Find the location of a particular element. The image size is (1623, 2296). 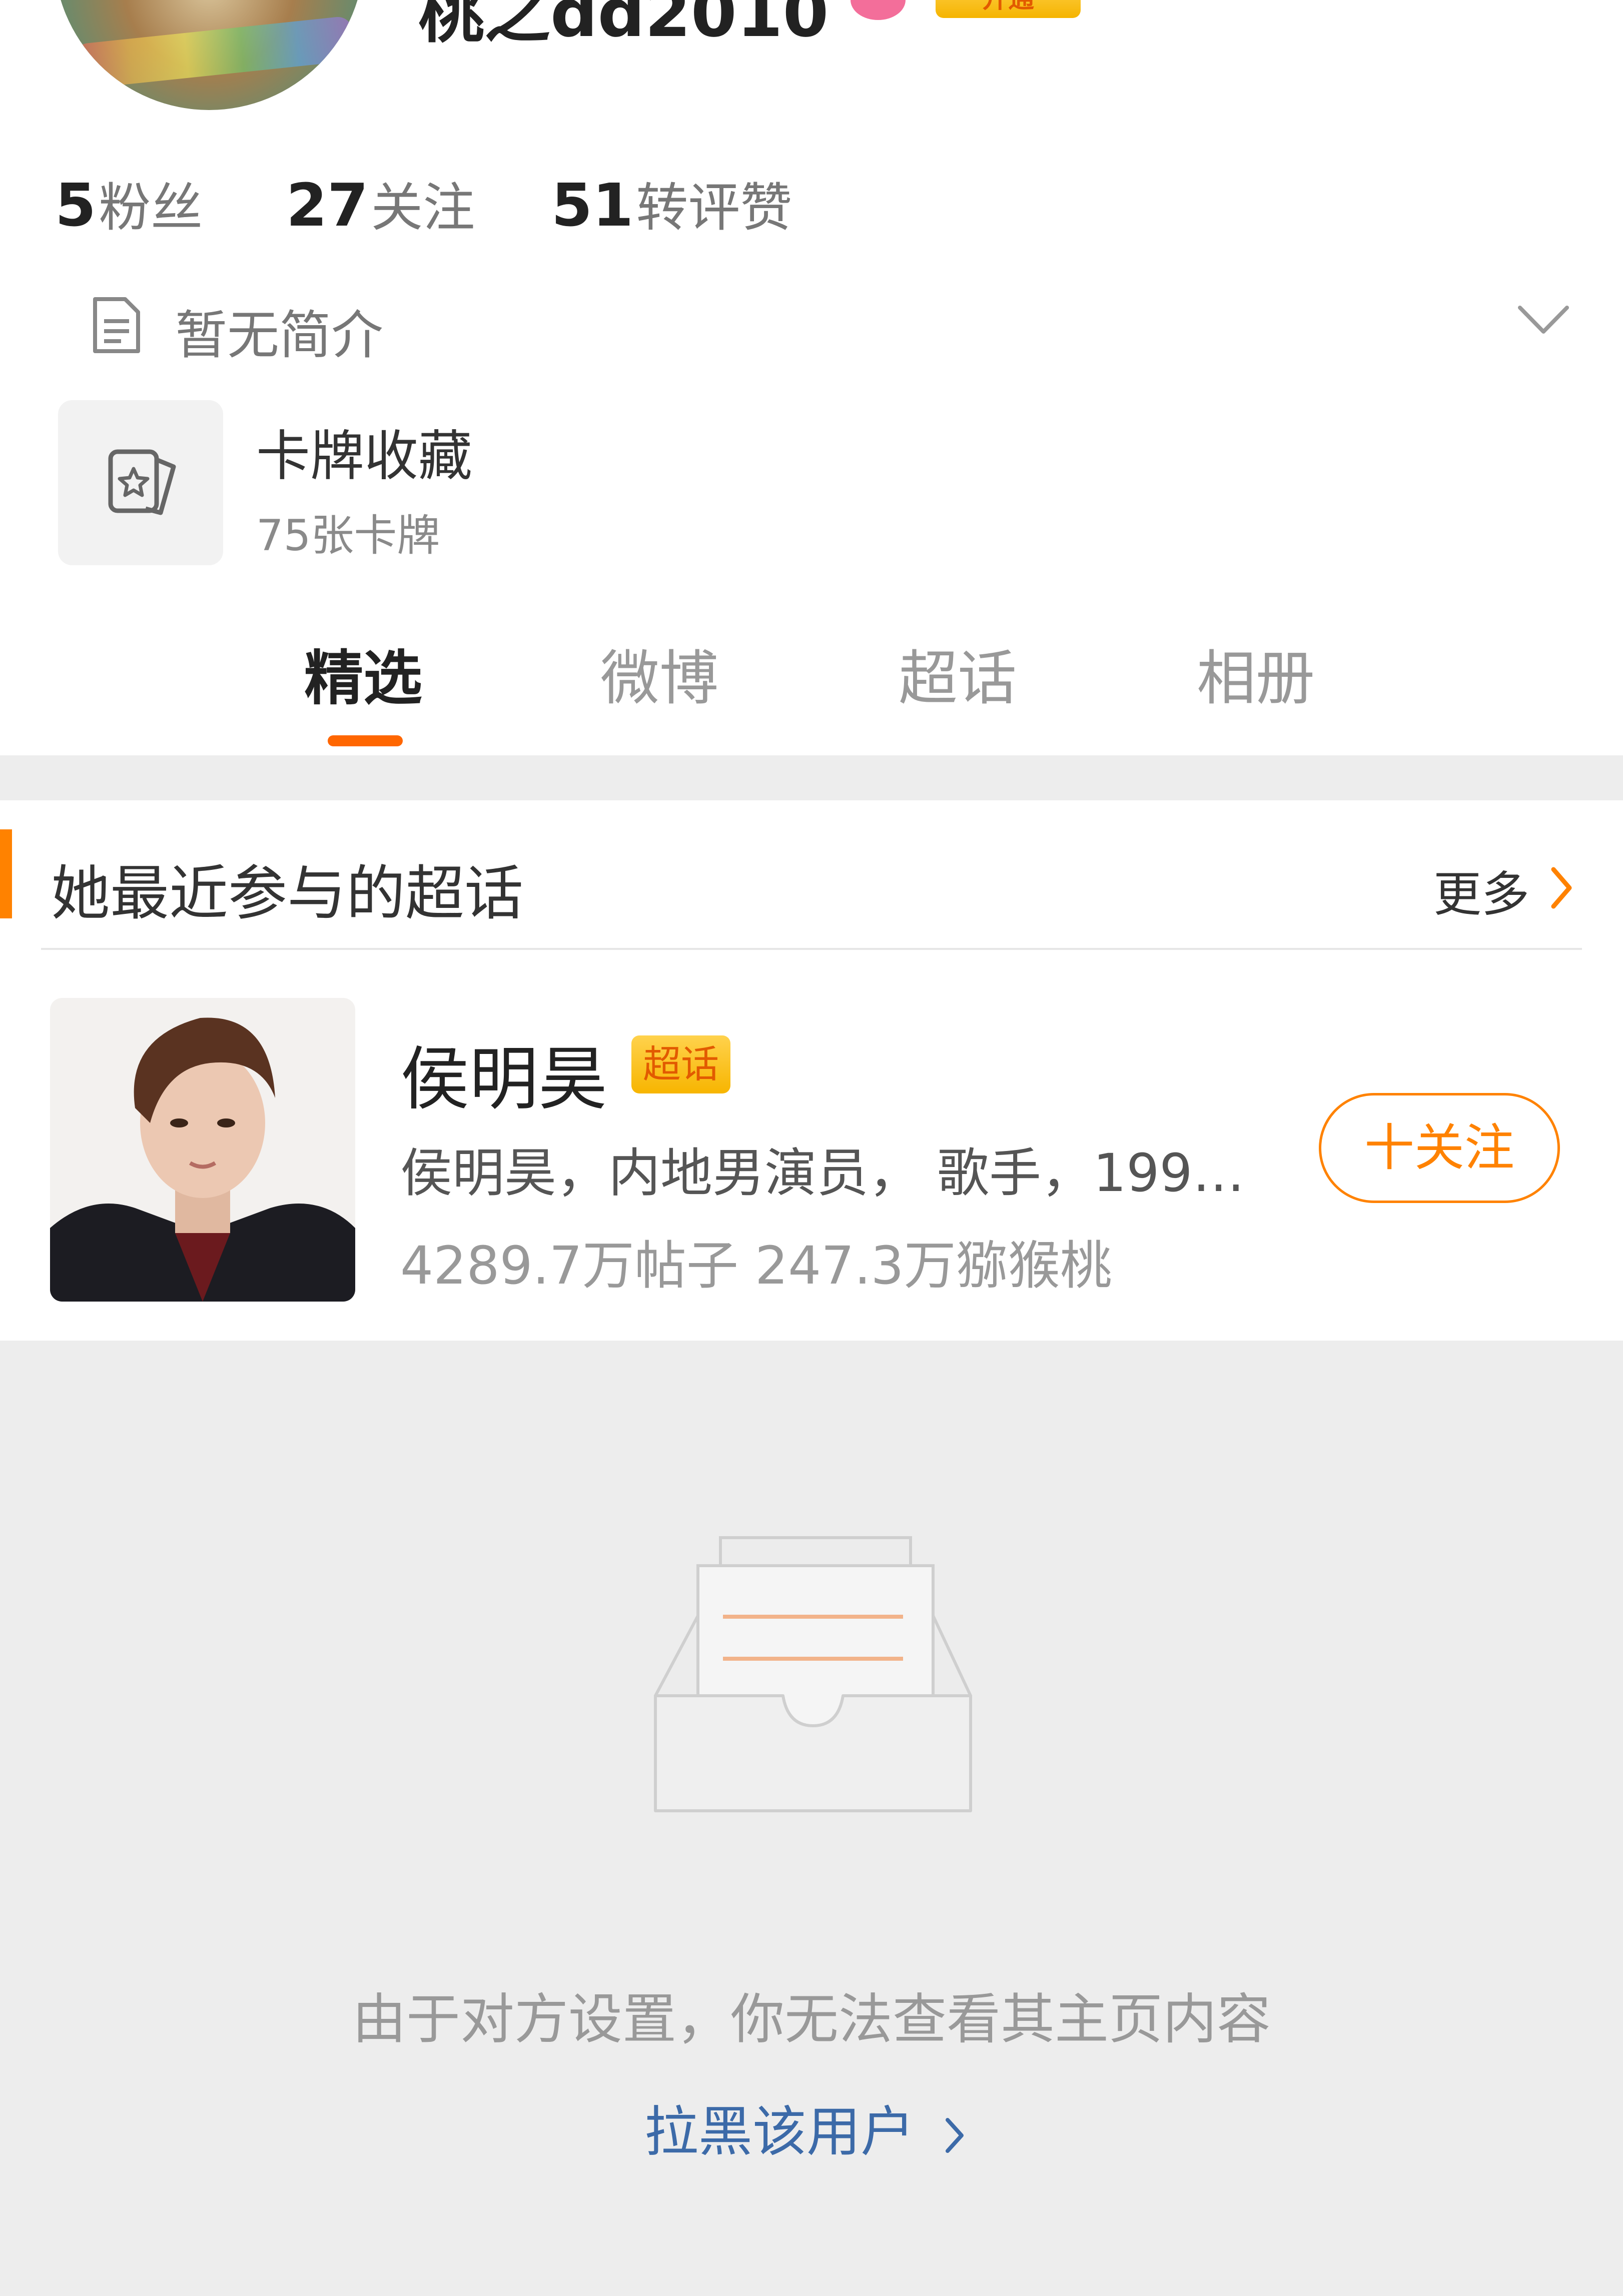

intro-text: 暂无简介 is located at coordinates (279, 336).